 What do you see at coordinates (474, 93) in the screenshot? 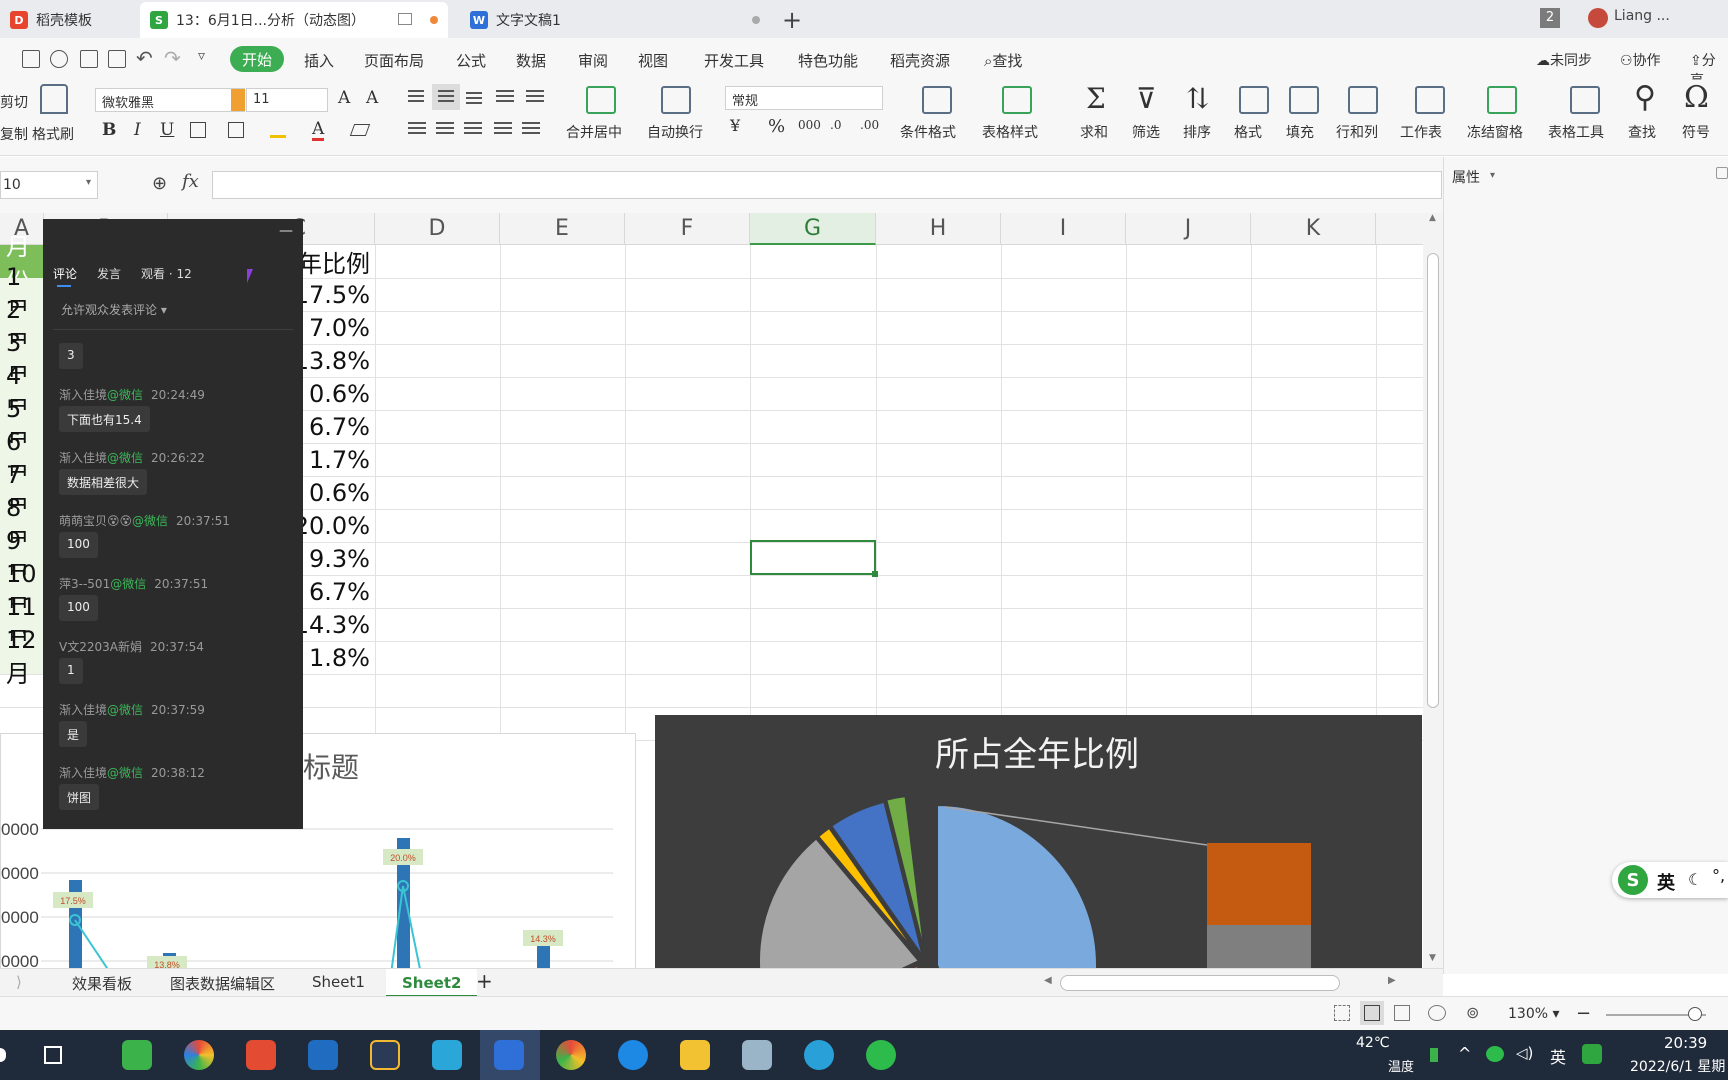
I see `align-bottom-icon` at bounding box center [474, 93].